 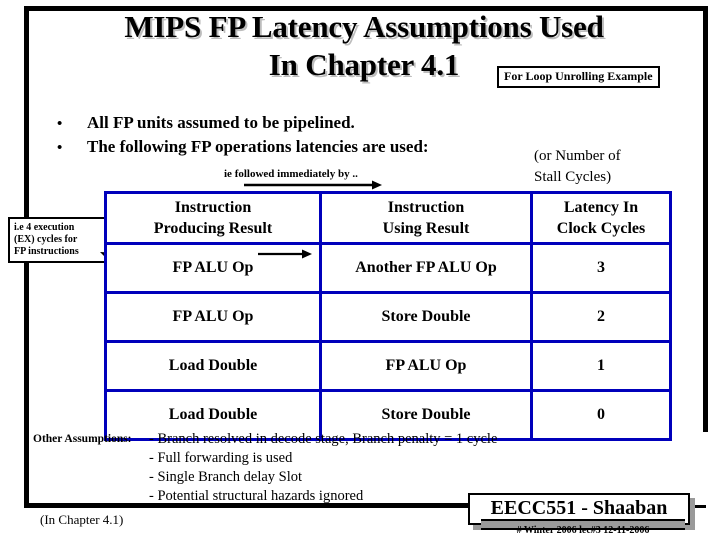 What do you see at coordinates (364, 26) in the screenshot?
I see `page-title-line-1: MIPS FP Latency Assumptions Used` at bounding box center [364, 26].